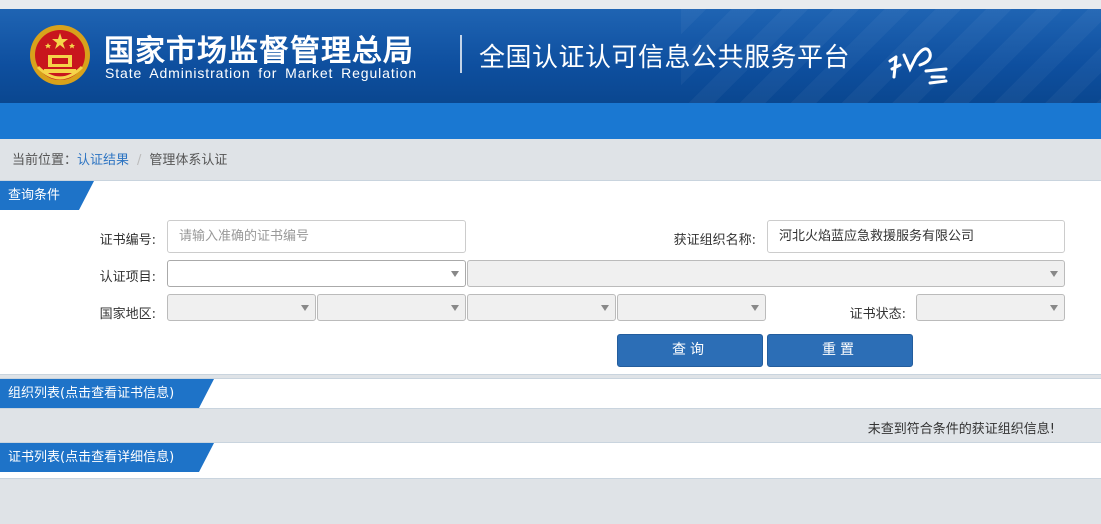 This screenshot has width=1101, height=524. I want to click on breadcrumb: 当前位置：认证结果 / 管理体系认证, so click(119, 158).